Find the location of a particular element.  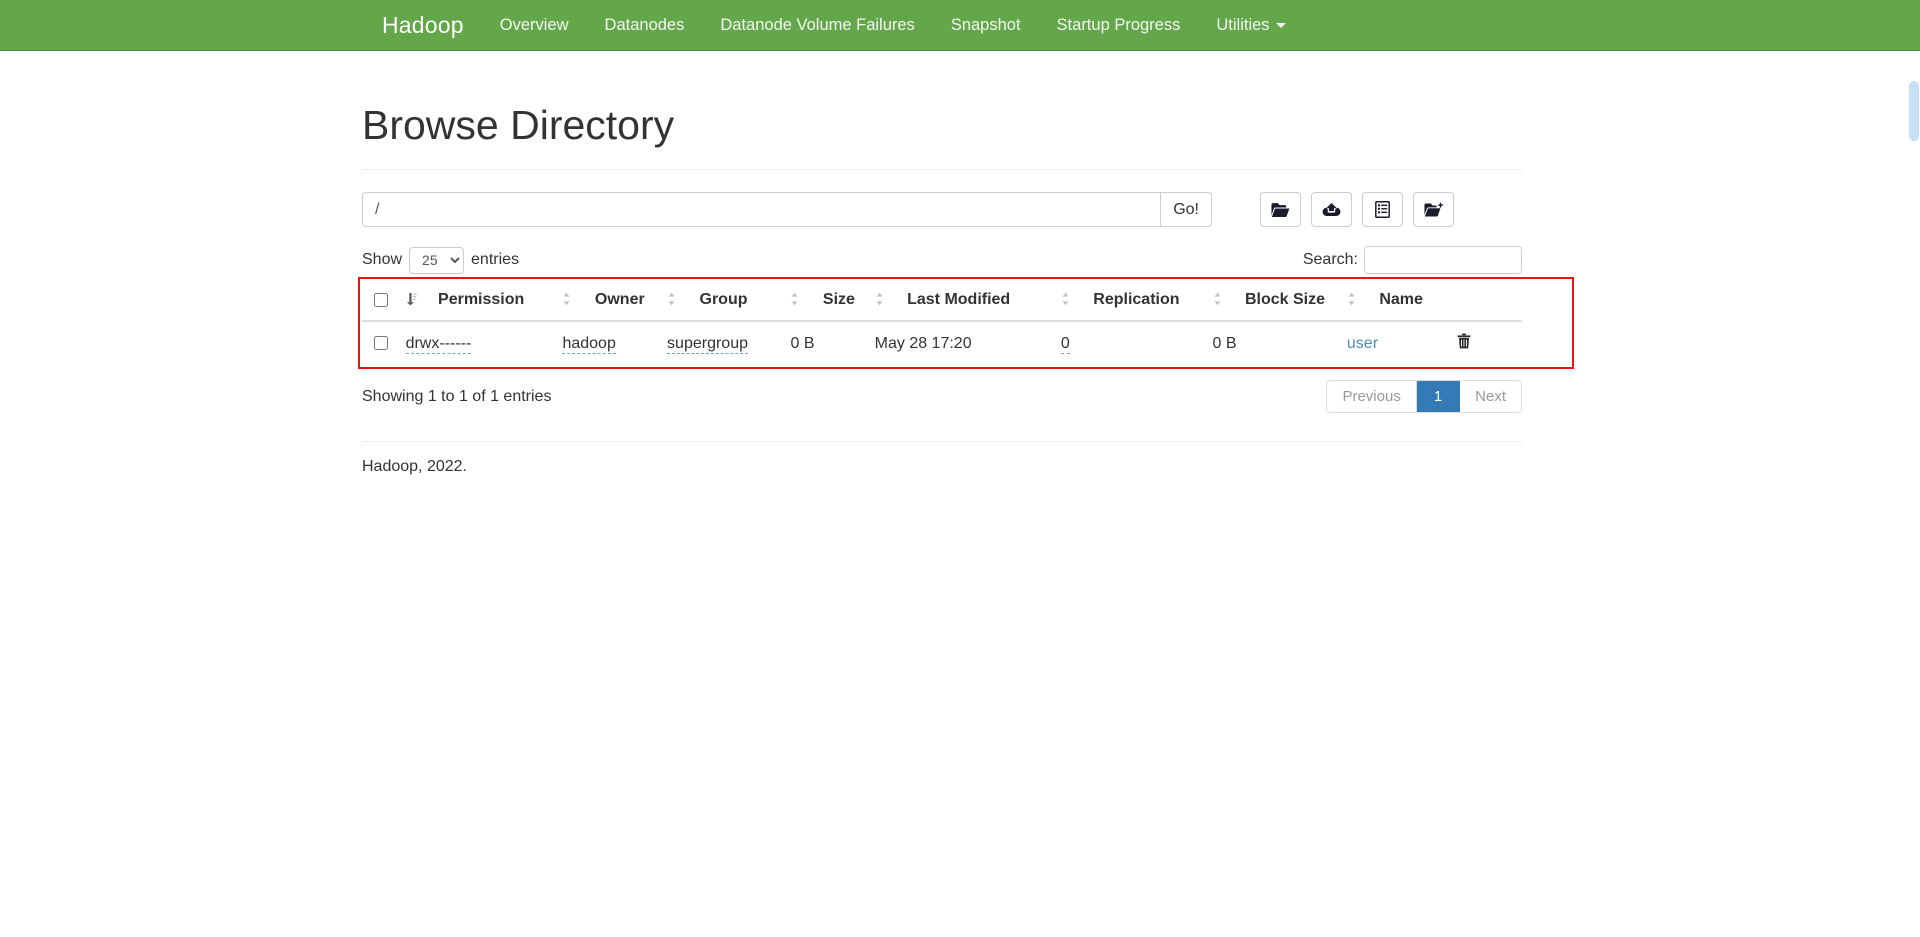

scrollbar-thumb is located at coordinates (1914, 111).